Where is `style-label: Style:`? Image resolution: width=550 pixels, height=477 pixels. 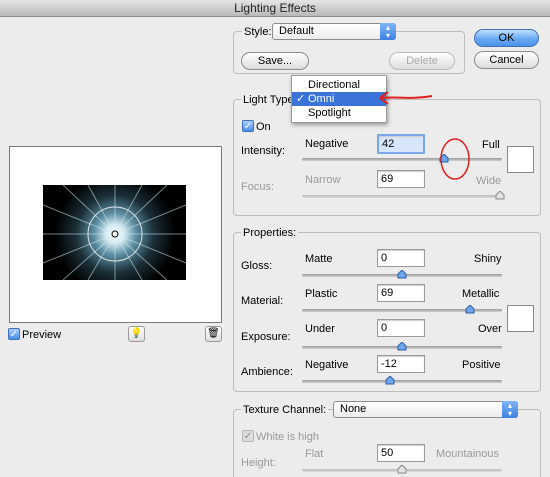 style-label: Style: is located at coordinates (258, 32).